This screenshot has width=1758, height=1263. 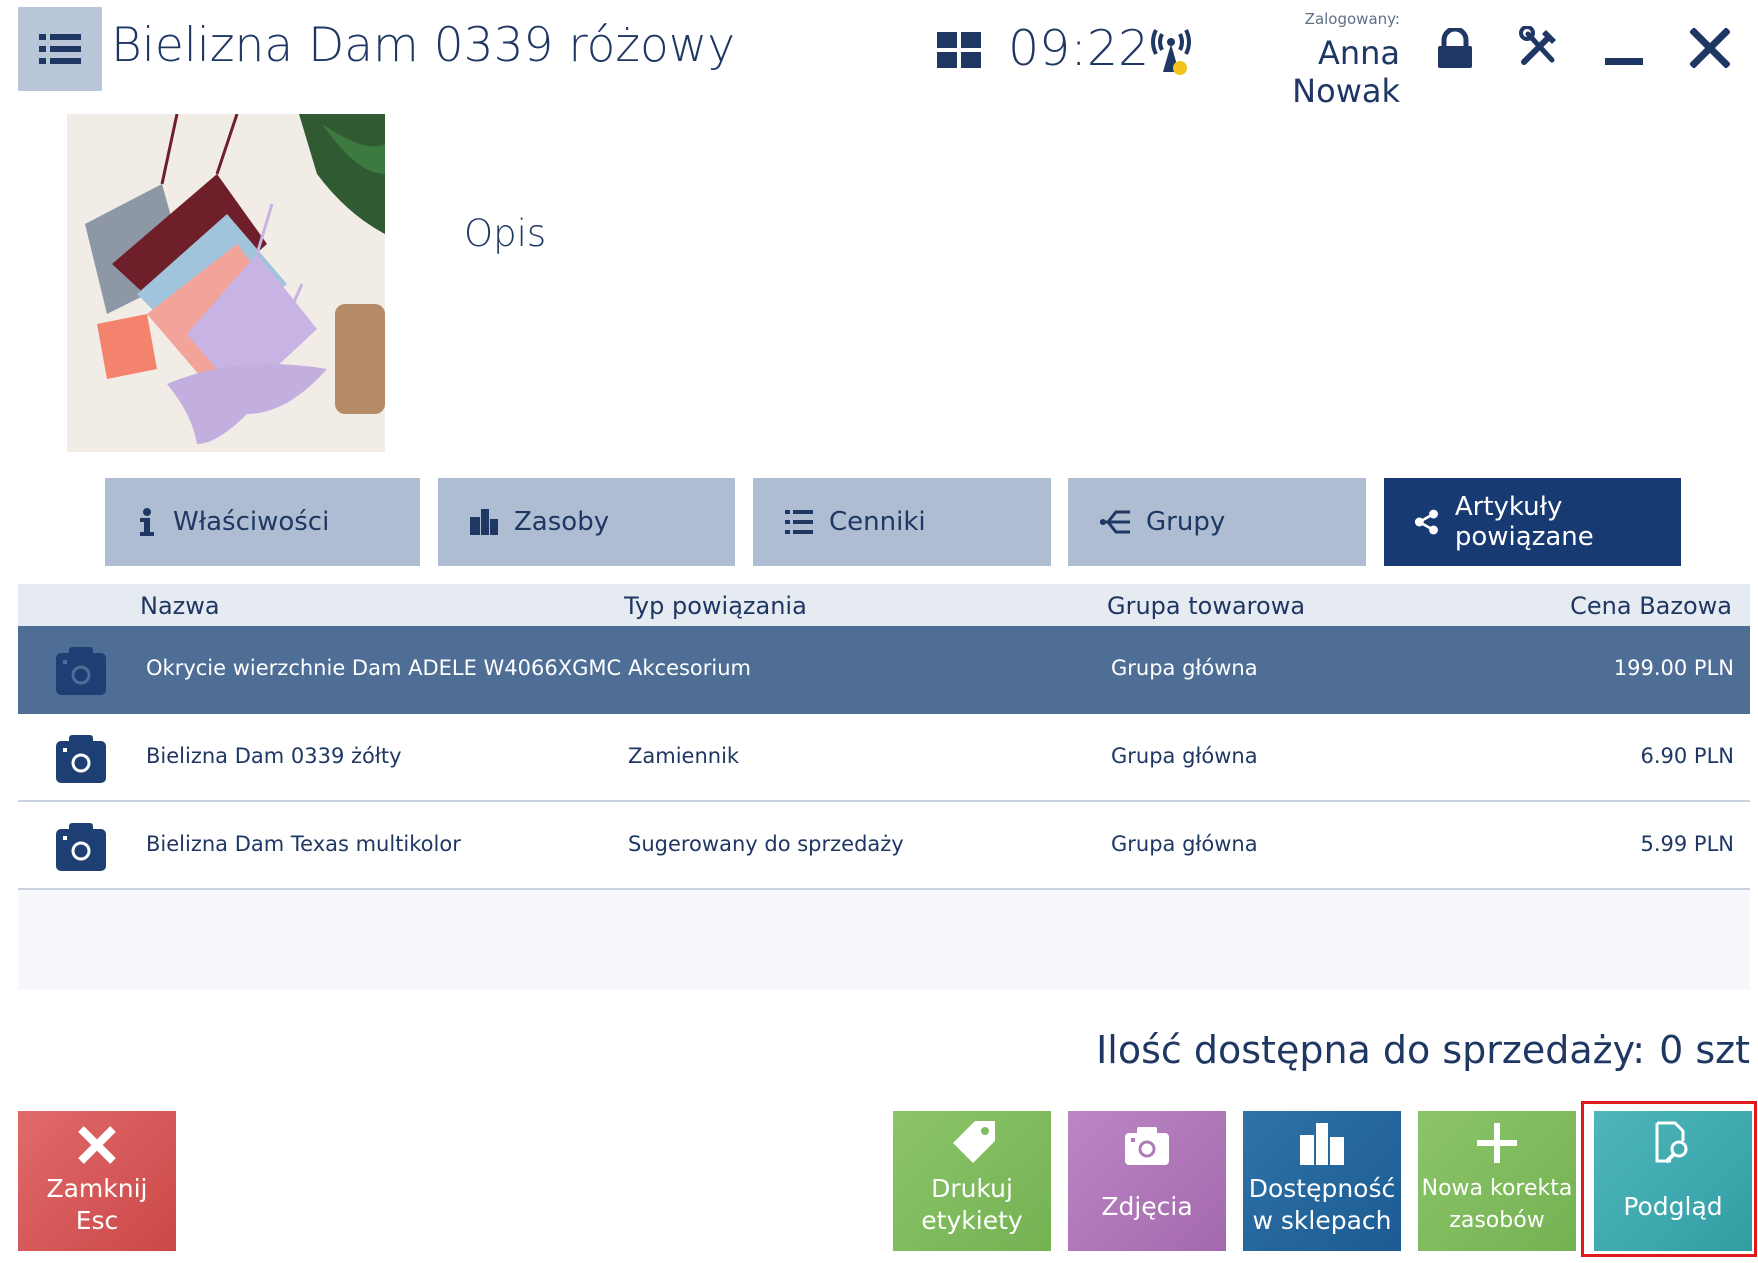 What do you see at coordinates (1687, 756) in the screenshot?
I see `row-base-price: 6.90 PLN` at bounding box center [1687, 756].